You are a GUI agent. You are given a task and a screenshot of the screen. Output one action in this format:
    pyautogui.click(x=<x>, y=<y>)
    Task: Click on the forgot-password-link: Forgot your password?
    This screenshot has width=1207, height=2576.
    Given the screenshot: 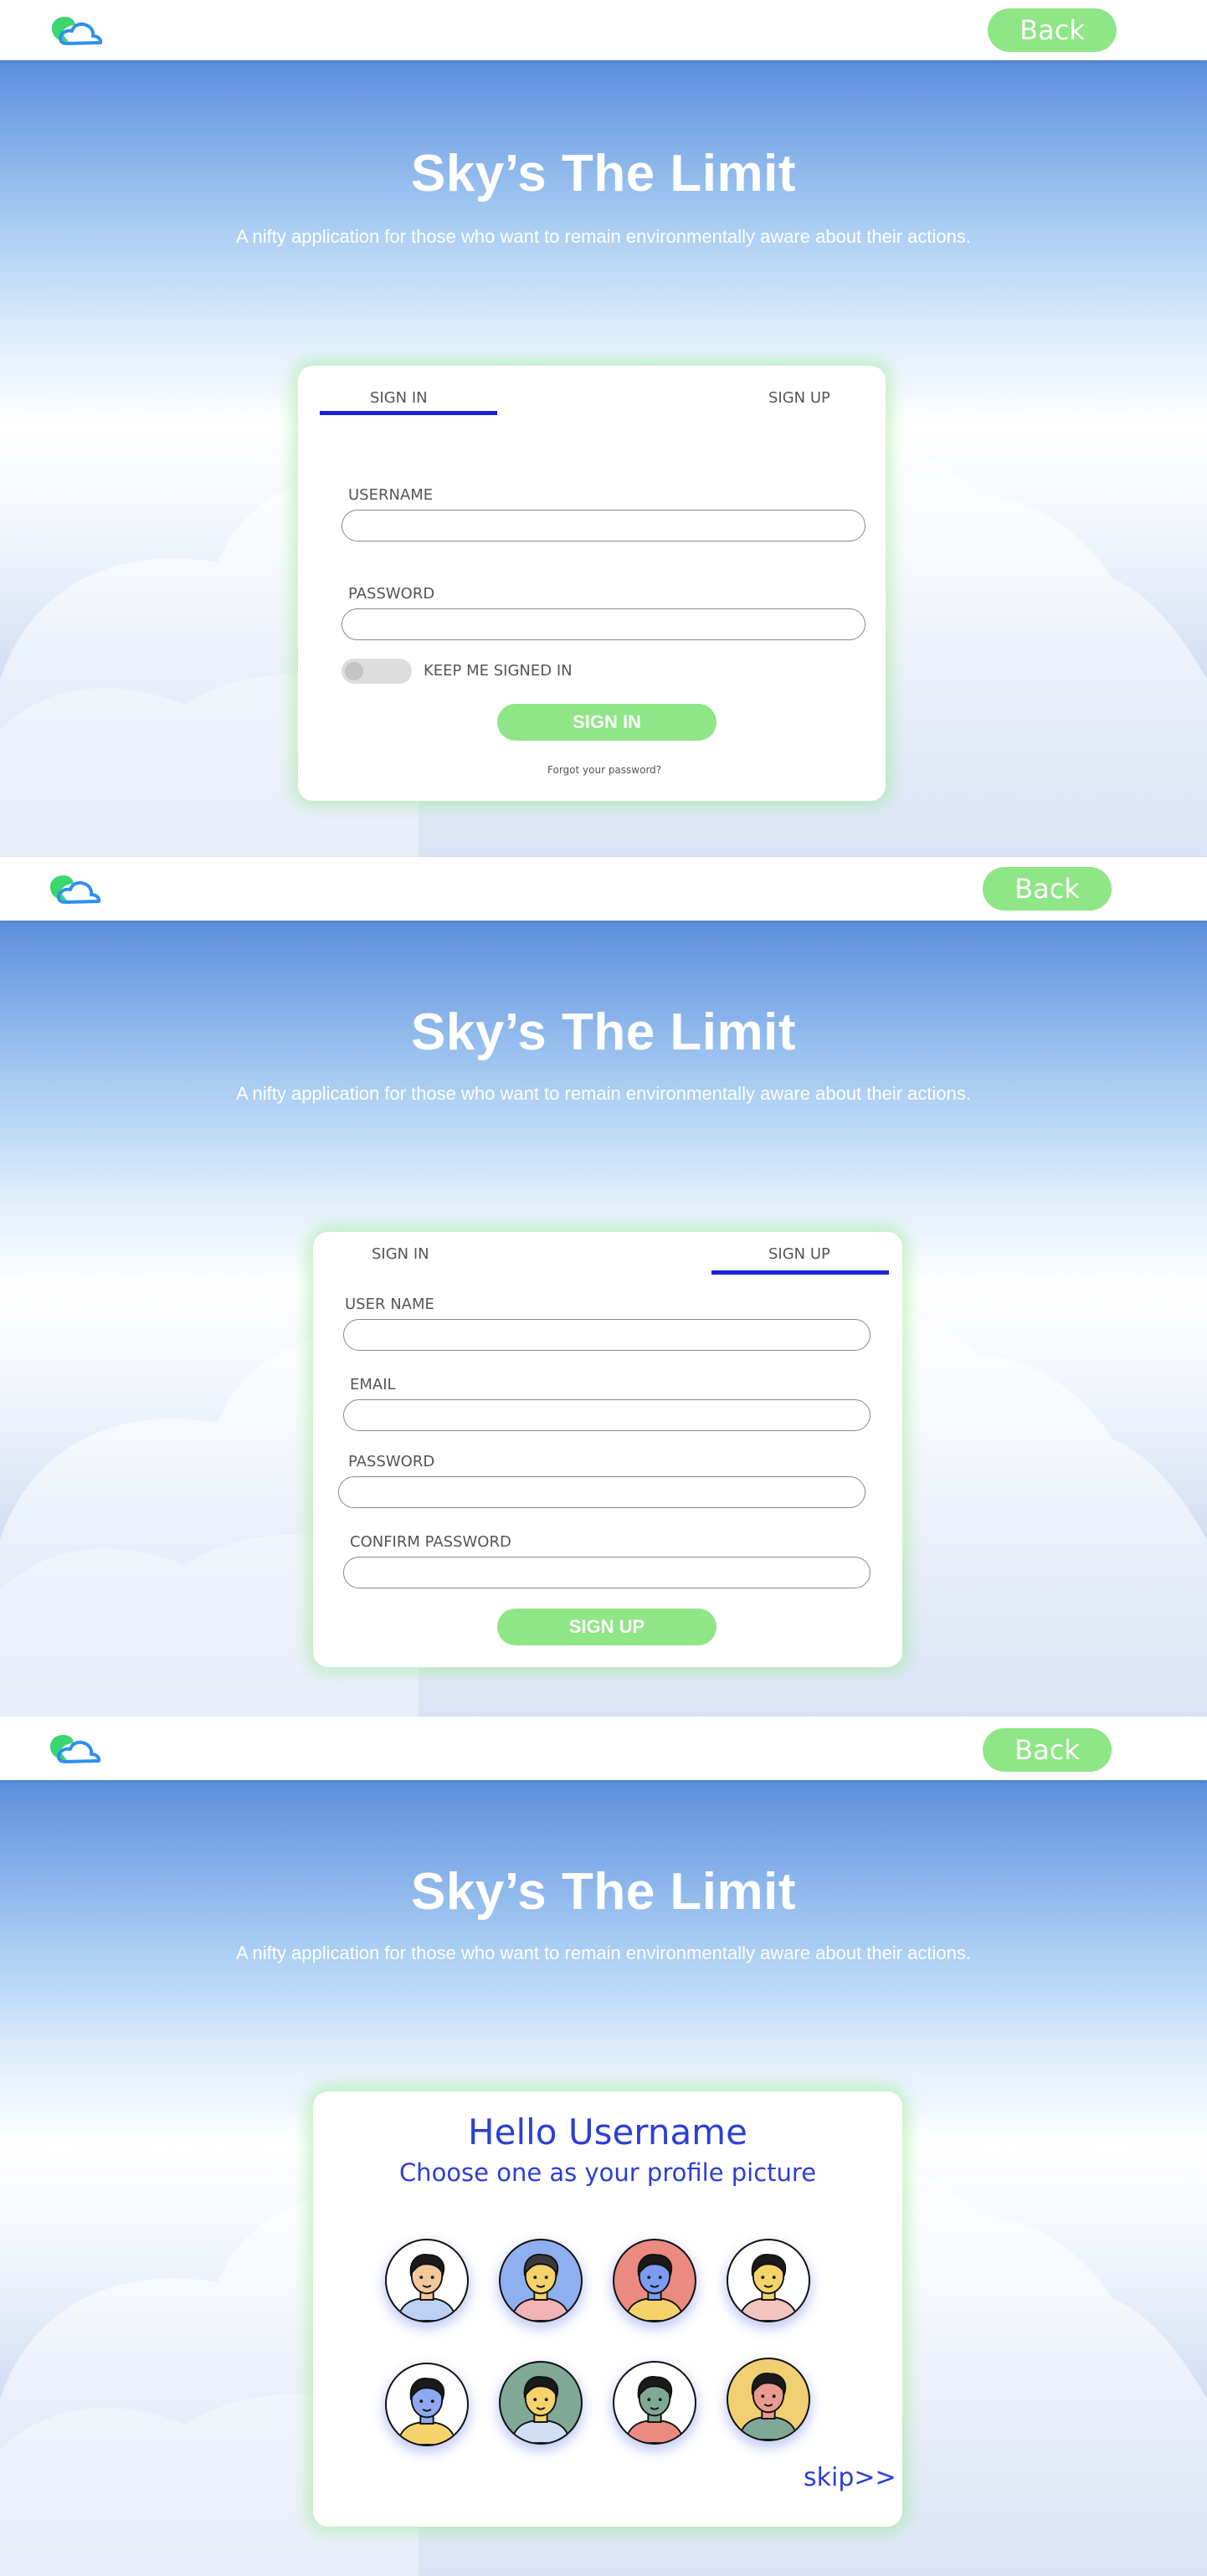 What is the action you would take?
    pyautogui.click(x=604, y=770)
    